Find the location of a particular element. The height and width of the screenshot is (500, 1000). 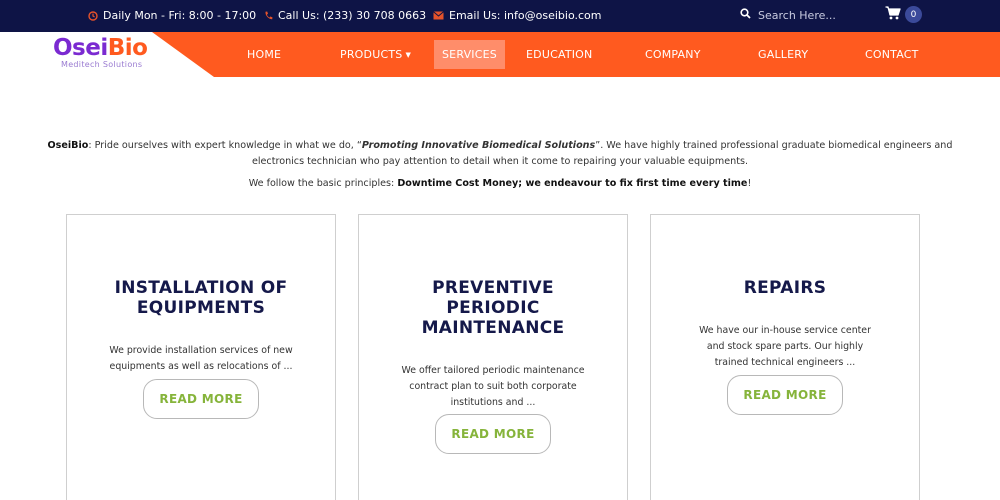

search-icon is located at coordinates (745, 15).